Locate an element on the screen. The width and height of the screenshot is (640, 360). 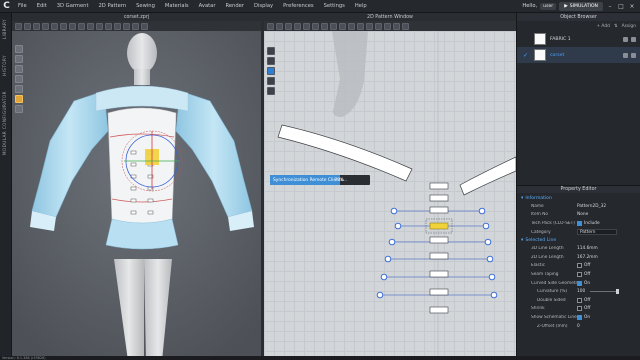
add-point-icon is located at coordinates (297, 26).